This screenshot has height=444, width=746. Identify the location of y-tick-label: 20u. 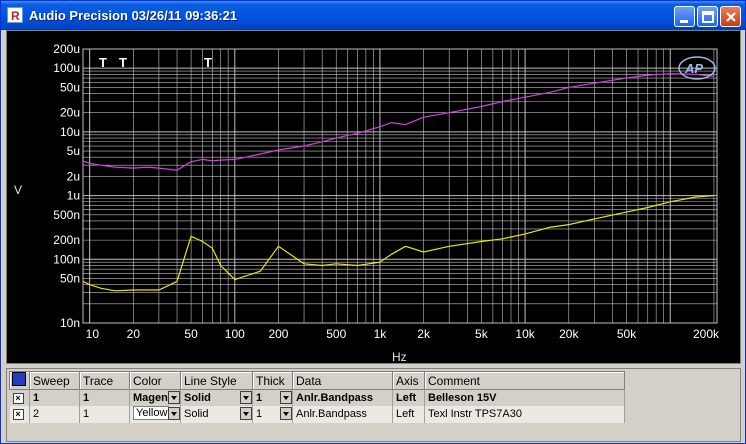
(70, 113).